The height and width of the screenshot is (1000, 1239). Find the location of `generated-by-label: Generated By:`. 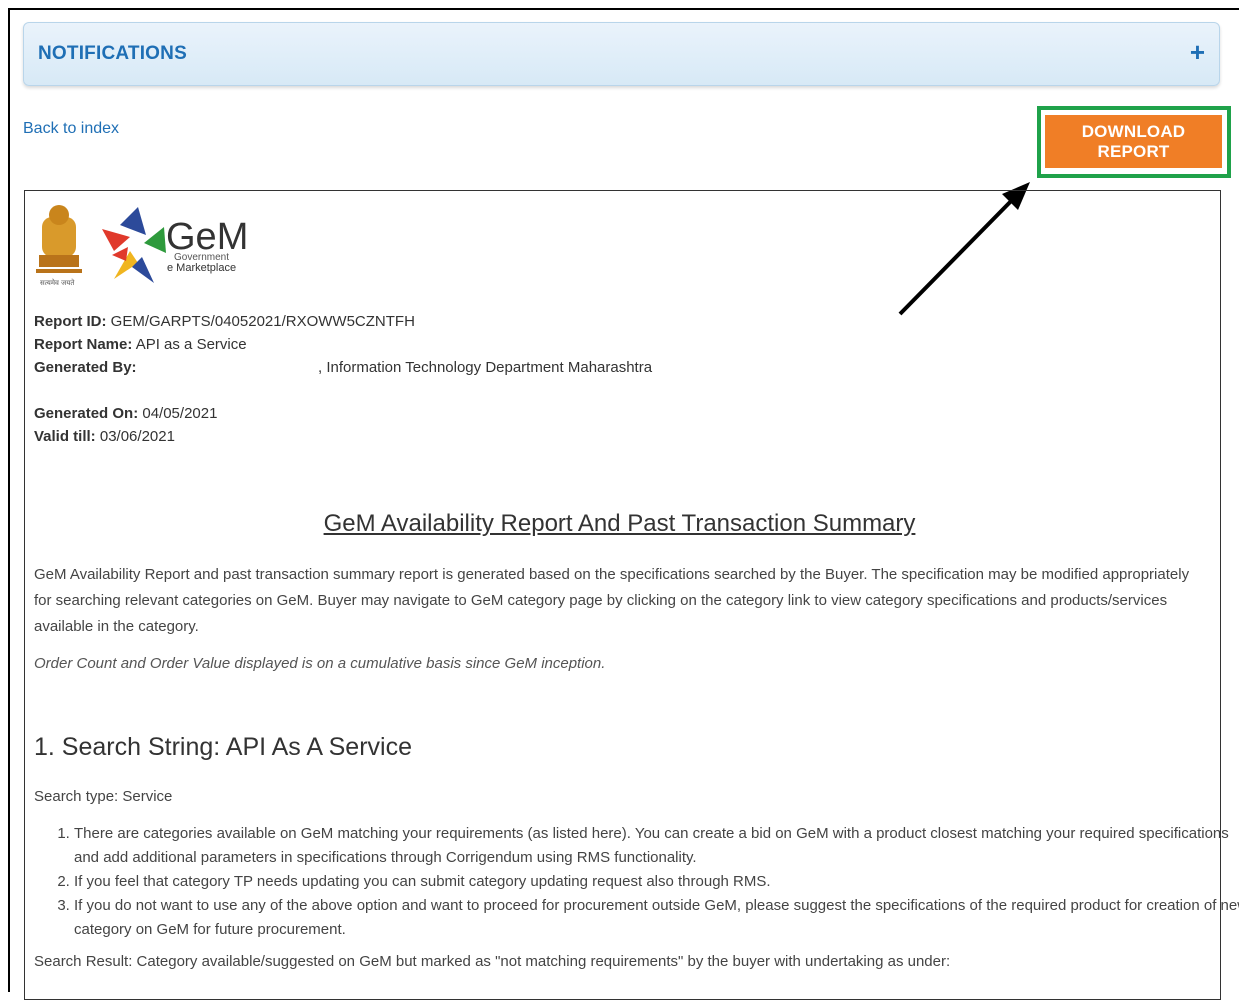

generated-by-label: Generated By: is located at coordinates (85, 367).